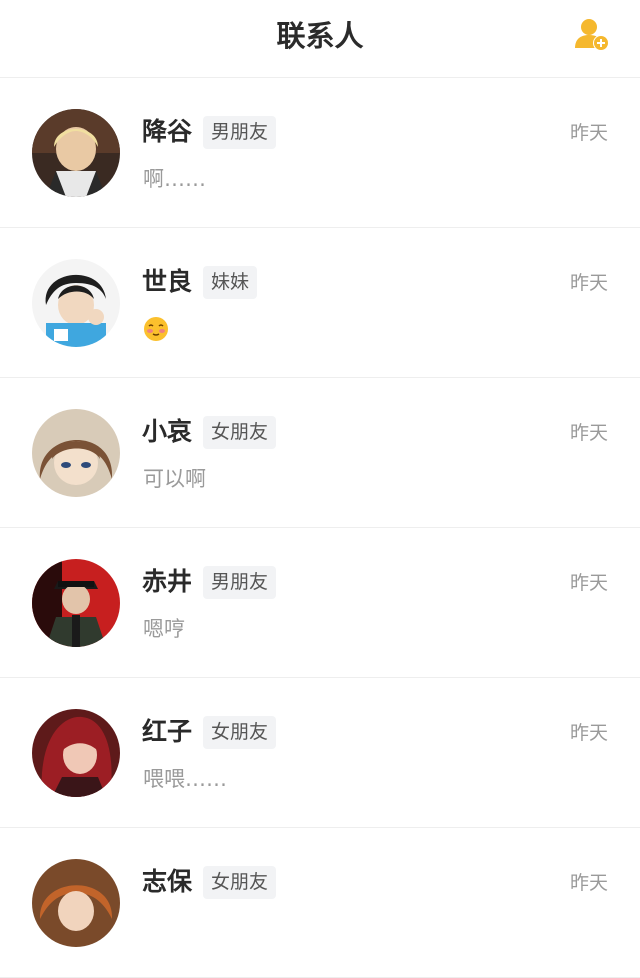  What do you see at coordinates (167, 881) in the screenshot?
I see `contact-name: 志保` at bounding box center [167, 881].